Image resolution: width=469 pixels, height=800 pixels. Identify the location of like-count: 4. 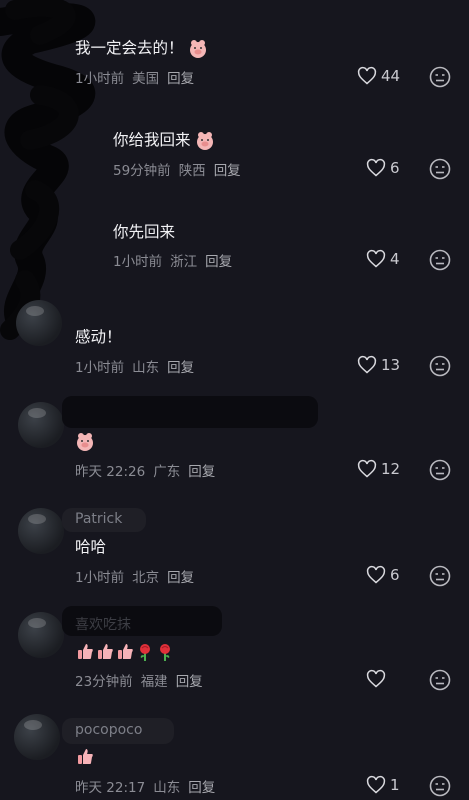
(395, 259).